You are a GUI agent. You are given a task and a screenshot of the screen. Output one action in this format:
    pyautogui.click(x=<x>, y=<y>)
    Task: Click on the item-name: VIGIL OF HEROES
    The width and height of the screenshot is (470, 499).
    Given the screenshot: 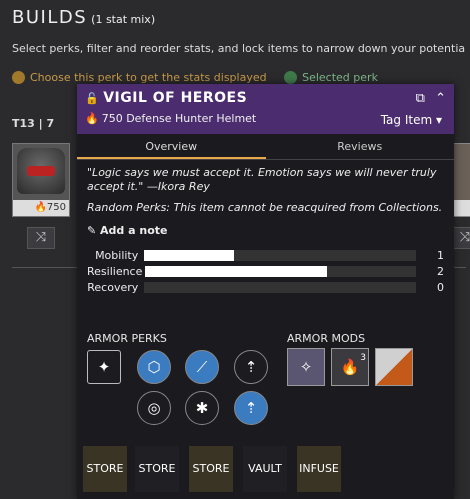 What is the action you would take?
    pyautogui.click(x=175, y=98)
    